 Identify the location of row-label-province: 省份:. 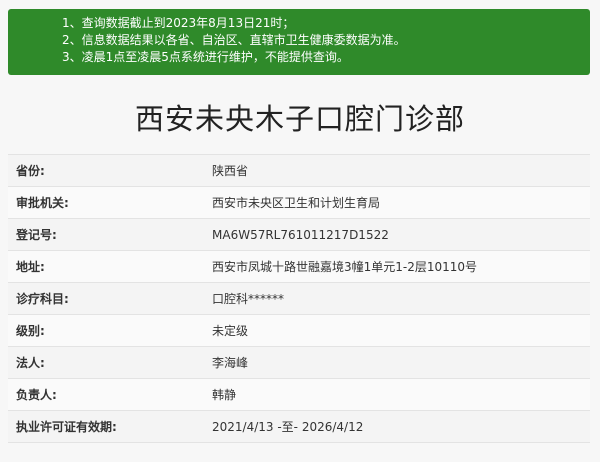
(30, 171).